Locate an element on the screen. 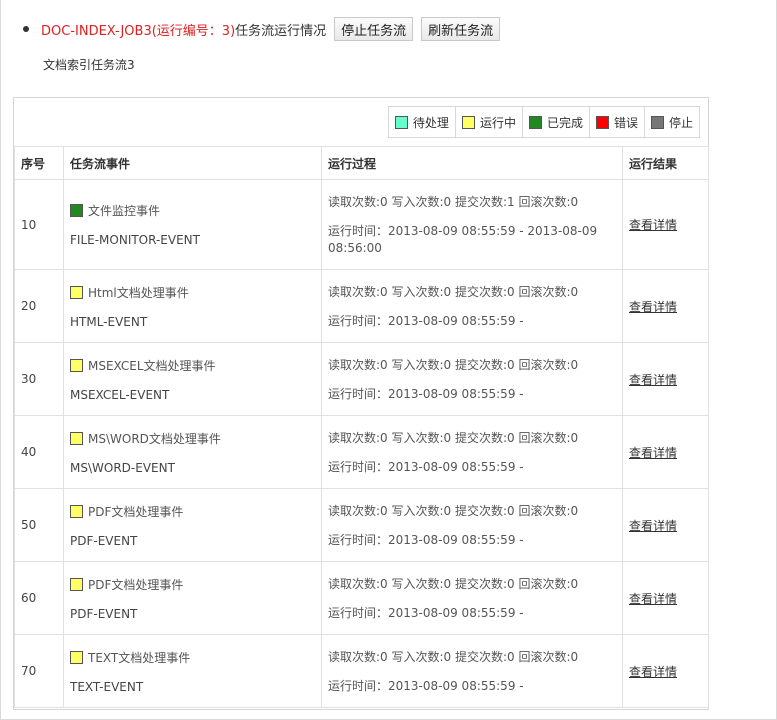 The image size is (777, 720). workflow-subtitle: 文档索引任务流3 is located at coordinates (89, 65).